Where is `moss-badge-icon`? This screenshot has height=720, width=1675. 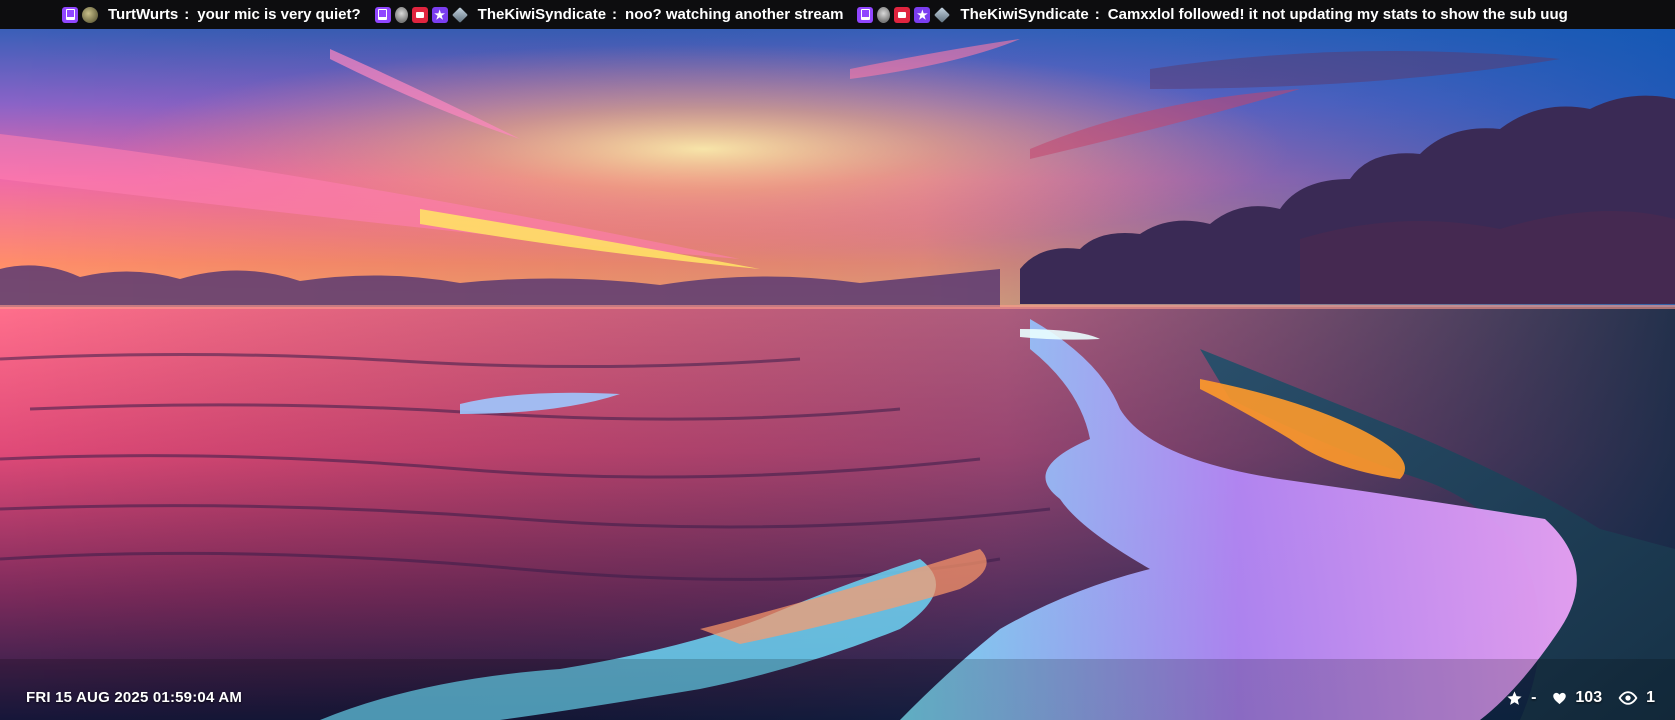
moss-badge-icon is located at coordinates (90, 14).